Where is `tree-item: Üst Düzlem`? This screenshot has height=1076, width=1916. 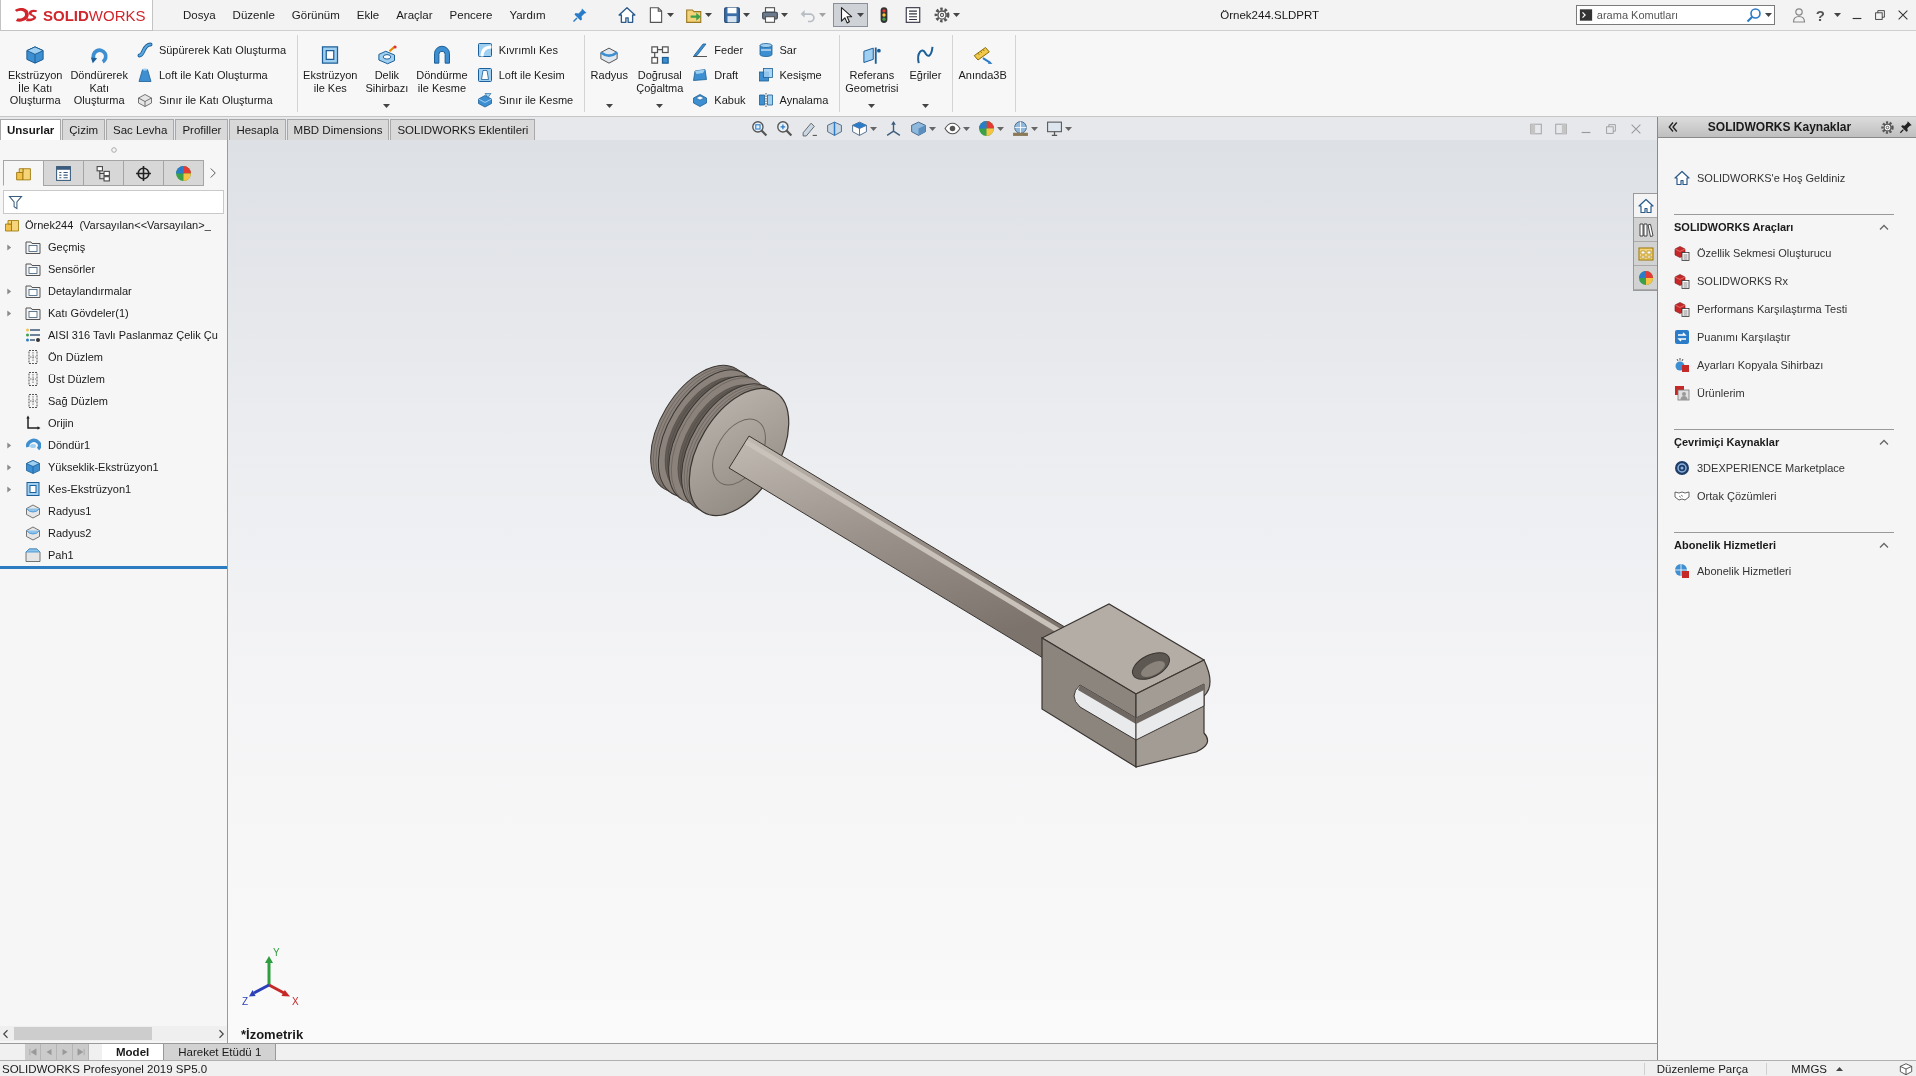
tree-item: Üst Düzlem is located at coordinates (113, 379).